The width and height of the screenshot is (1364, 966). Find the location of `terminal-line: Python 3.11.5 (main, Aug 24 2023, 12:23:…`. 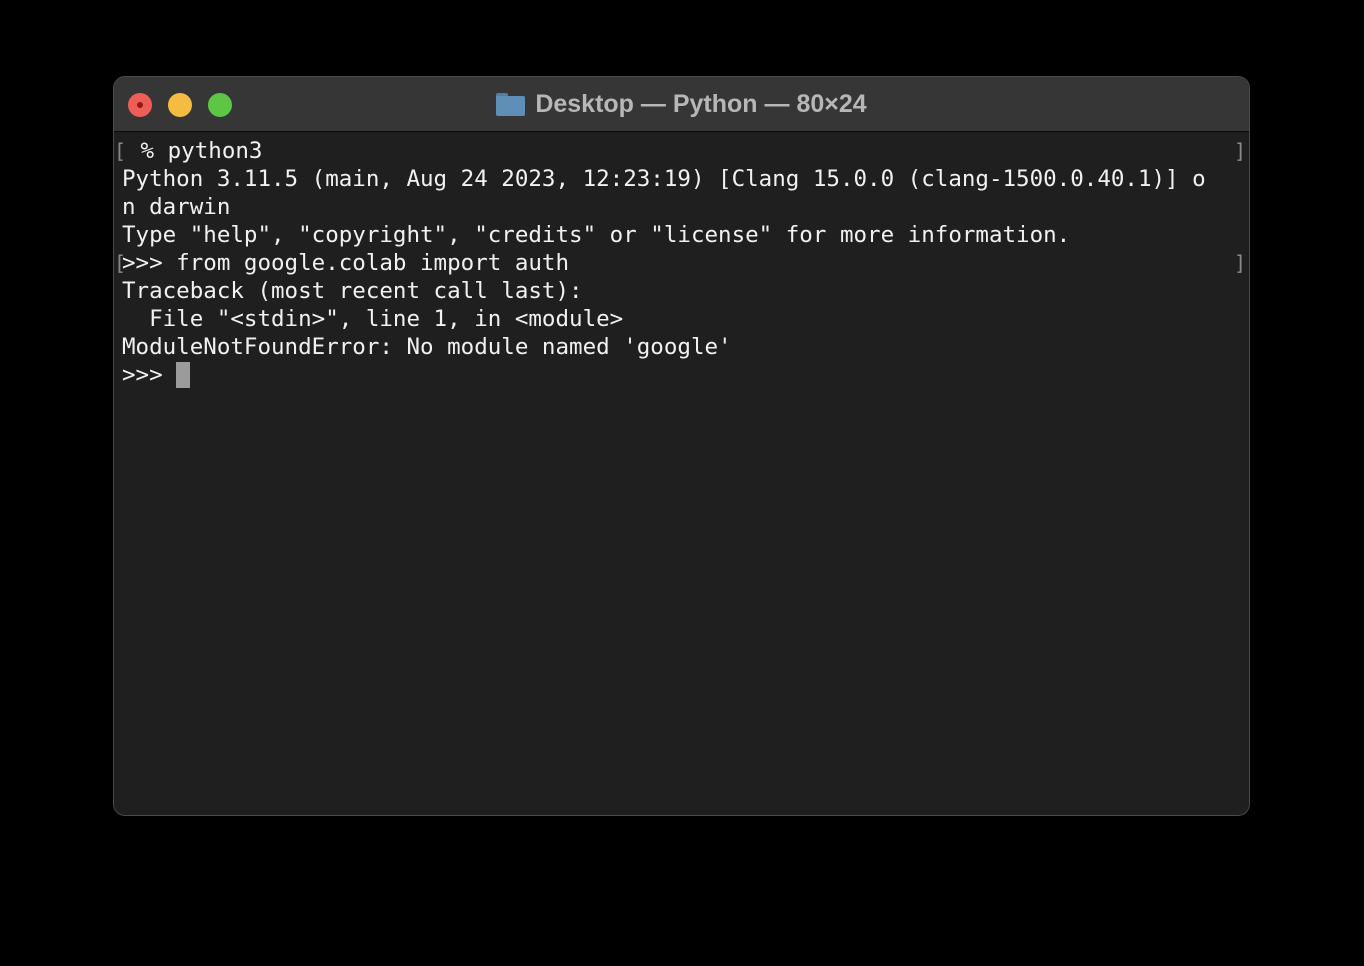

terminal-line: Python 3.11.5 (main, Aug 24 2023, 12:23:… is located at coordinates (664, 179).